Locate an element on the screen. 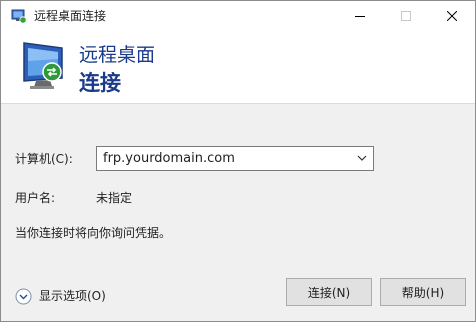 Image resolution: width=476 pixels, height=322 pixels. remote-desktop-large-icon is located at coordinates (43, 65).